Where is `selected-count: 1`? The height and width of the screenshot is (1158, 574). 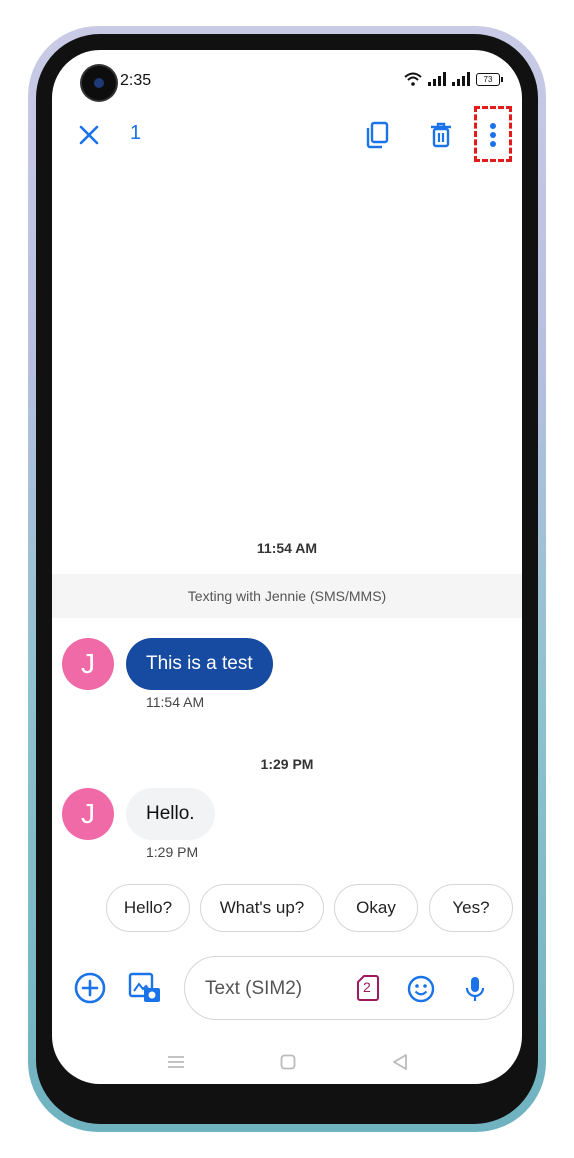
selected-count: 1 is located at coordinates (136, 133).